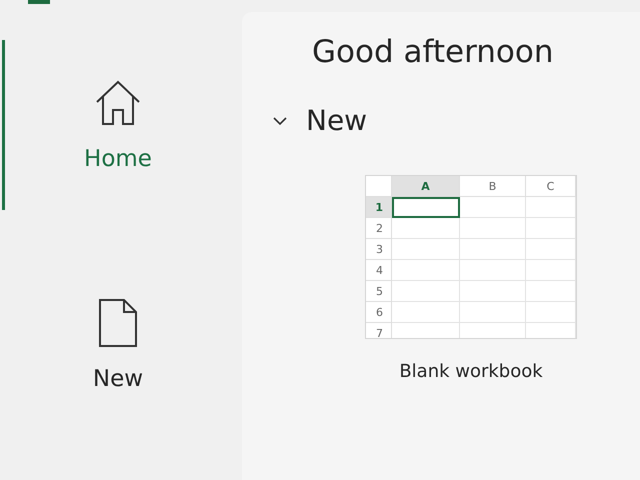 This screenshot has height=480, width=640. I want to click on document-icon, so click(118, 323).